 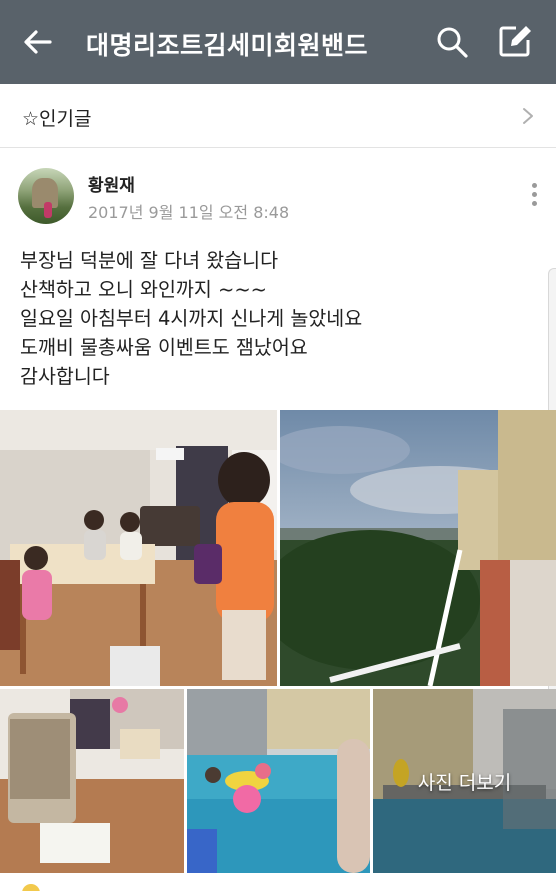 I want to click on next-item-peek, so click(x=278, y=883).